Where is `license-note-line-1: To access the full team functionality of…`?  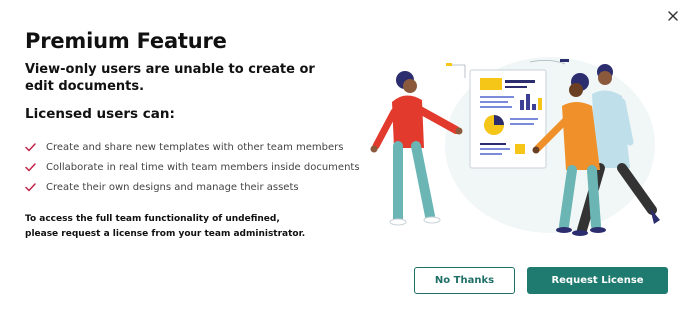
license-note-line-1: To access the full team functionality of… is located at coordinates (152, 219).